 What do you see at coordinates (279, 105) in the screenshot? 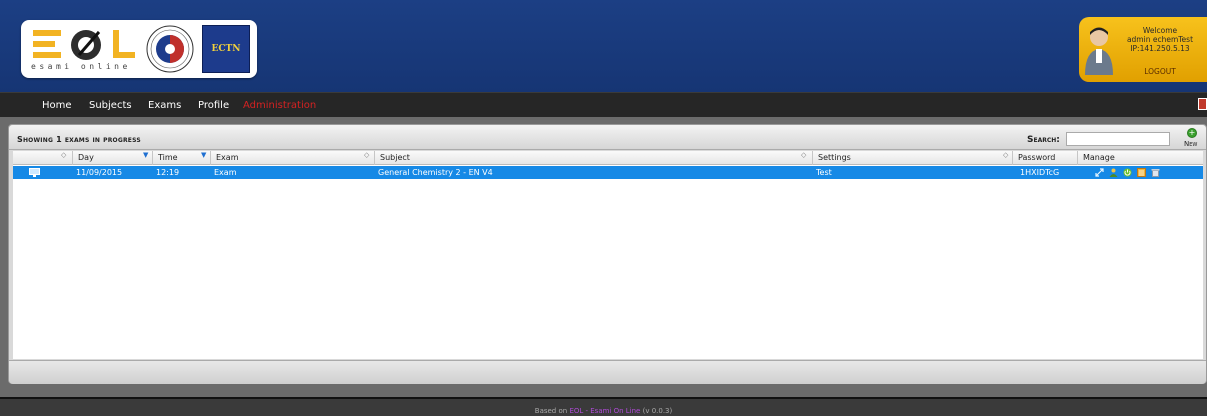
I see `nav-administration: Administration` at bounding box center [279, 105].